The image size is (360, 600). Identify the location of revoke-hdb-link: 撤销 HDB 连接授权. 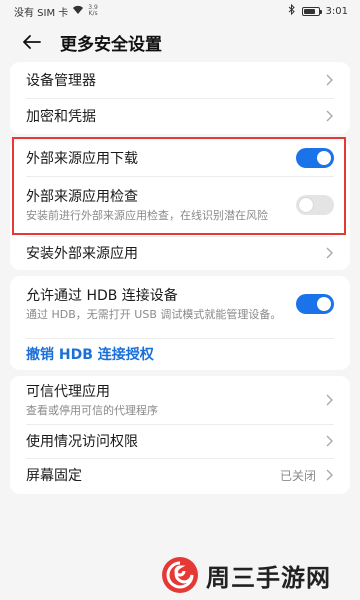
(90, 354).